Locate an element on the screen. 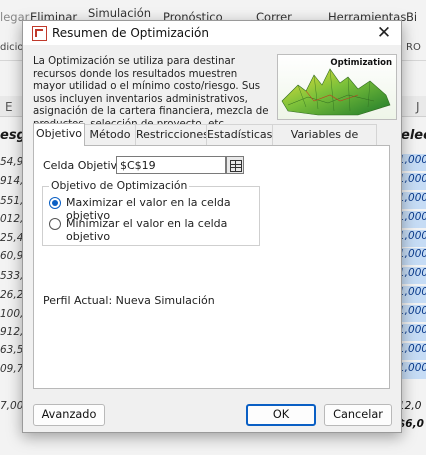 This screenshot has width=426, height=455. current-profile-text: Perfil Actual: Nueva Simulación is located at coordinates (129, 300).